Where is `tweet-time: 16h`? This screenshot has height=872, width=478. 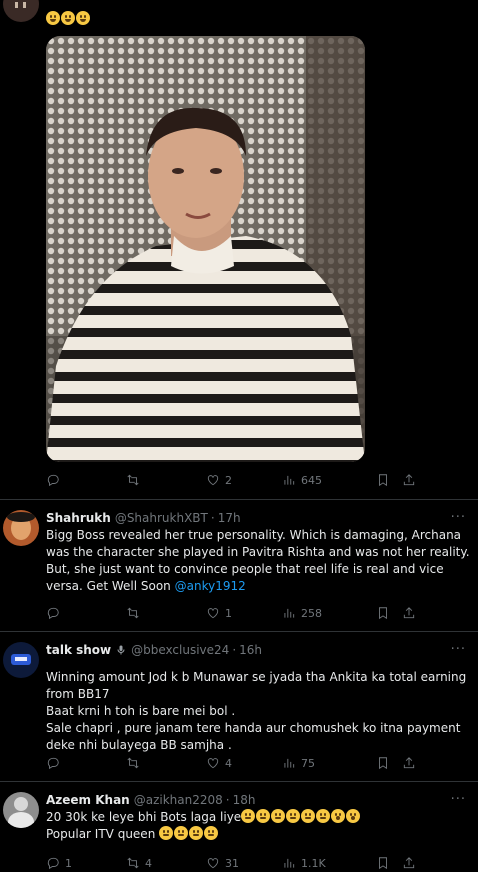
tweet-time: 16h is located at coordinates (250, 650).